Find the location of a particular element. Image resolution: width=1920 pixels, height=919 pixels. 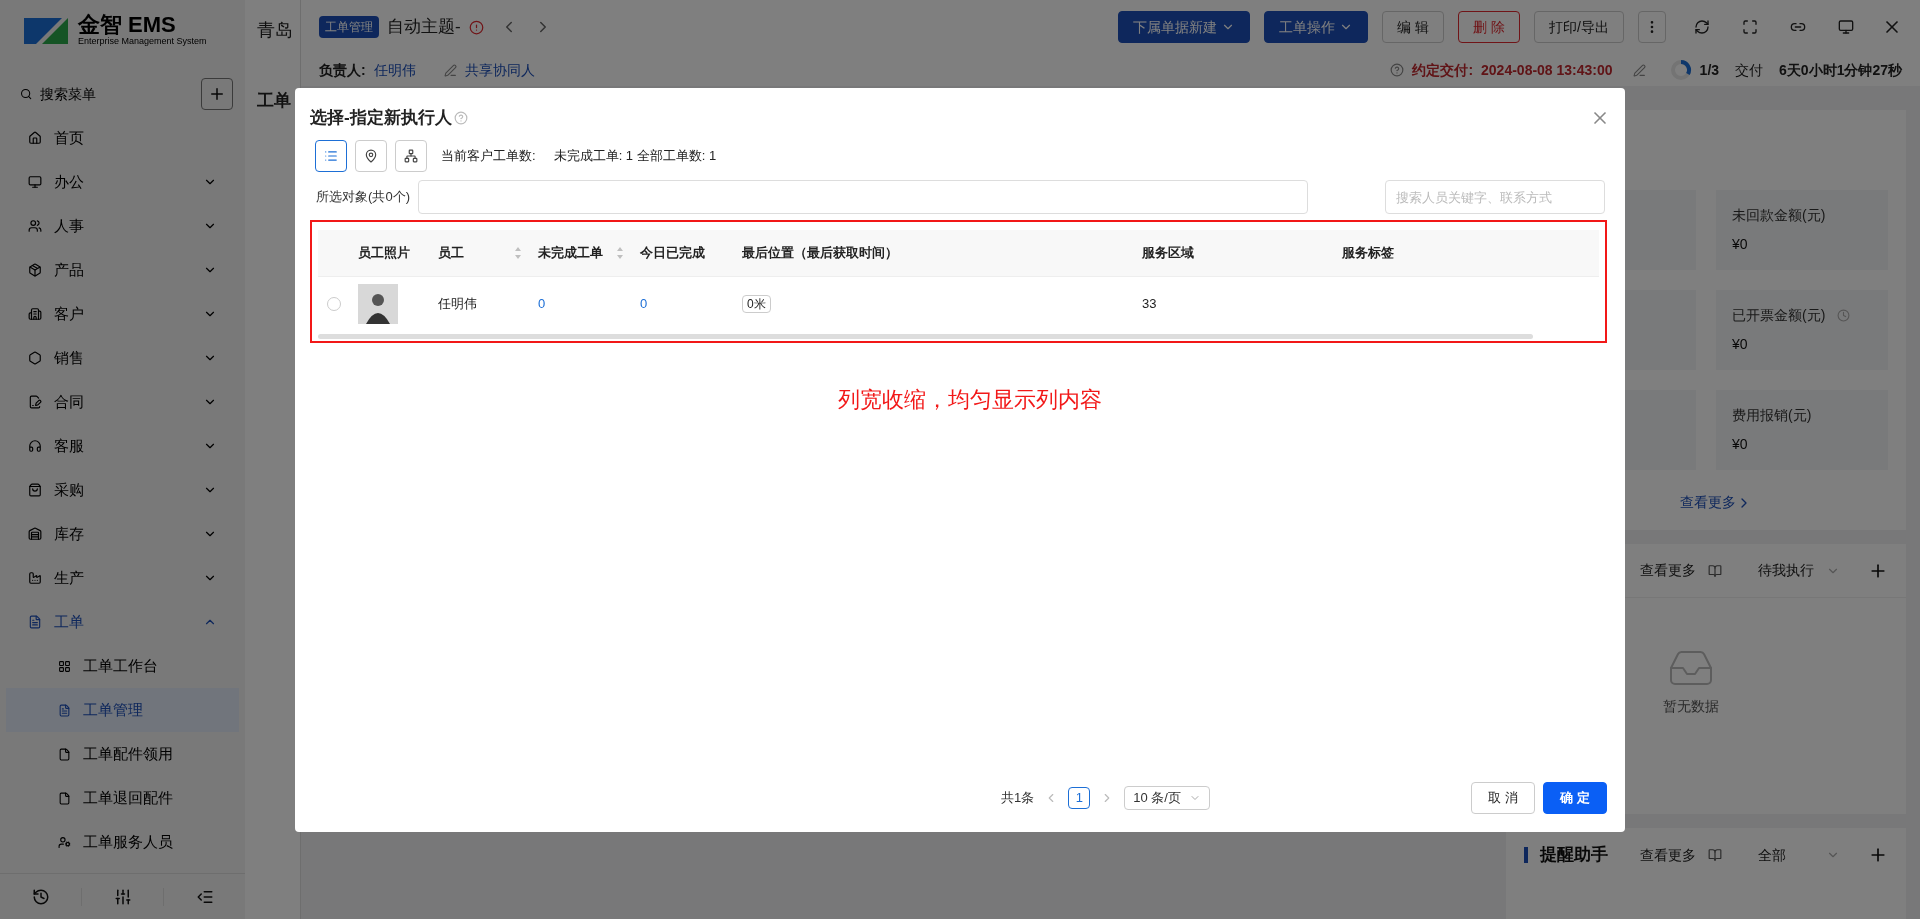

menu-item: 客服 is located at coordinates (122, 446).